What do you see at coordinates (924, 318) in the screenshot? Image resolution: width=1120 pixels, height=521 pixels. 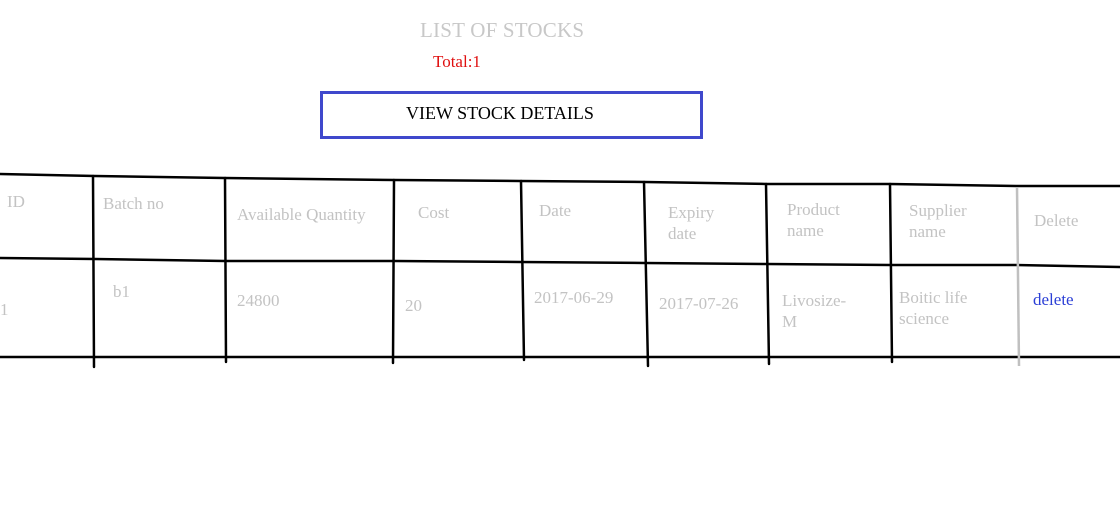 I see `row-supplier-line2: science` at bounding box center [924, 318].